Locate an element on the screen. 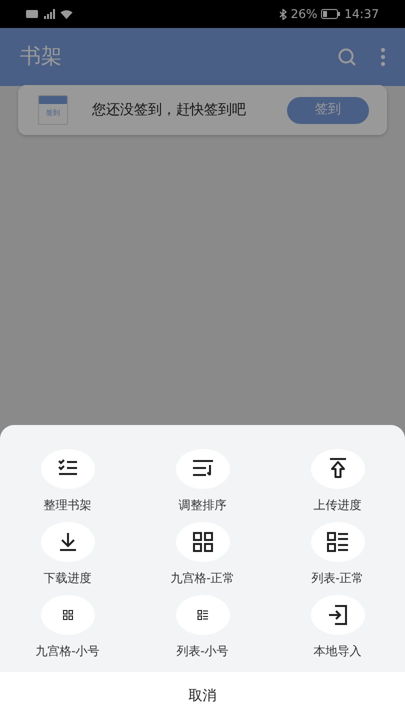 This screenshot has width=405, height=720. grid-icon is located at coordinates (202, 542).